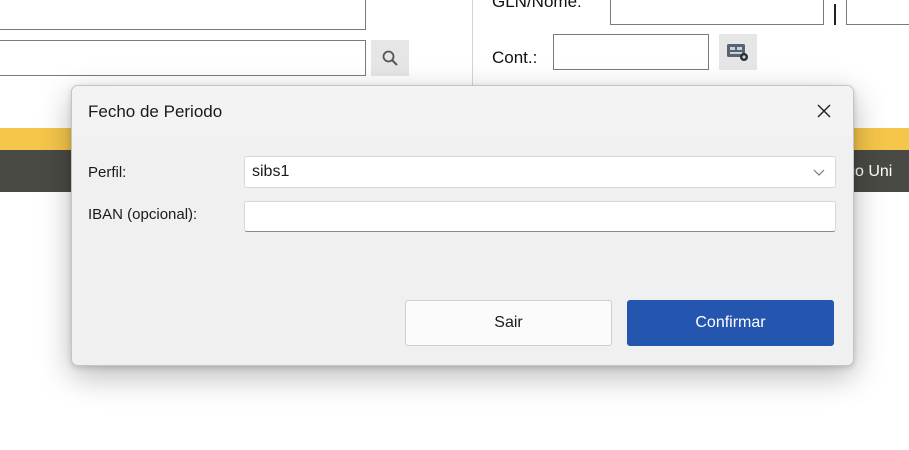  I want to click on background-top-field, so click(183, 15).